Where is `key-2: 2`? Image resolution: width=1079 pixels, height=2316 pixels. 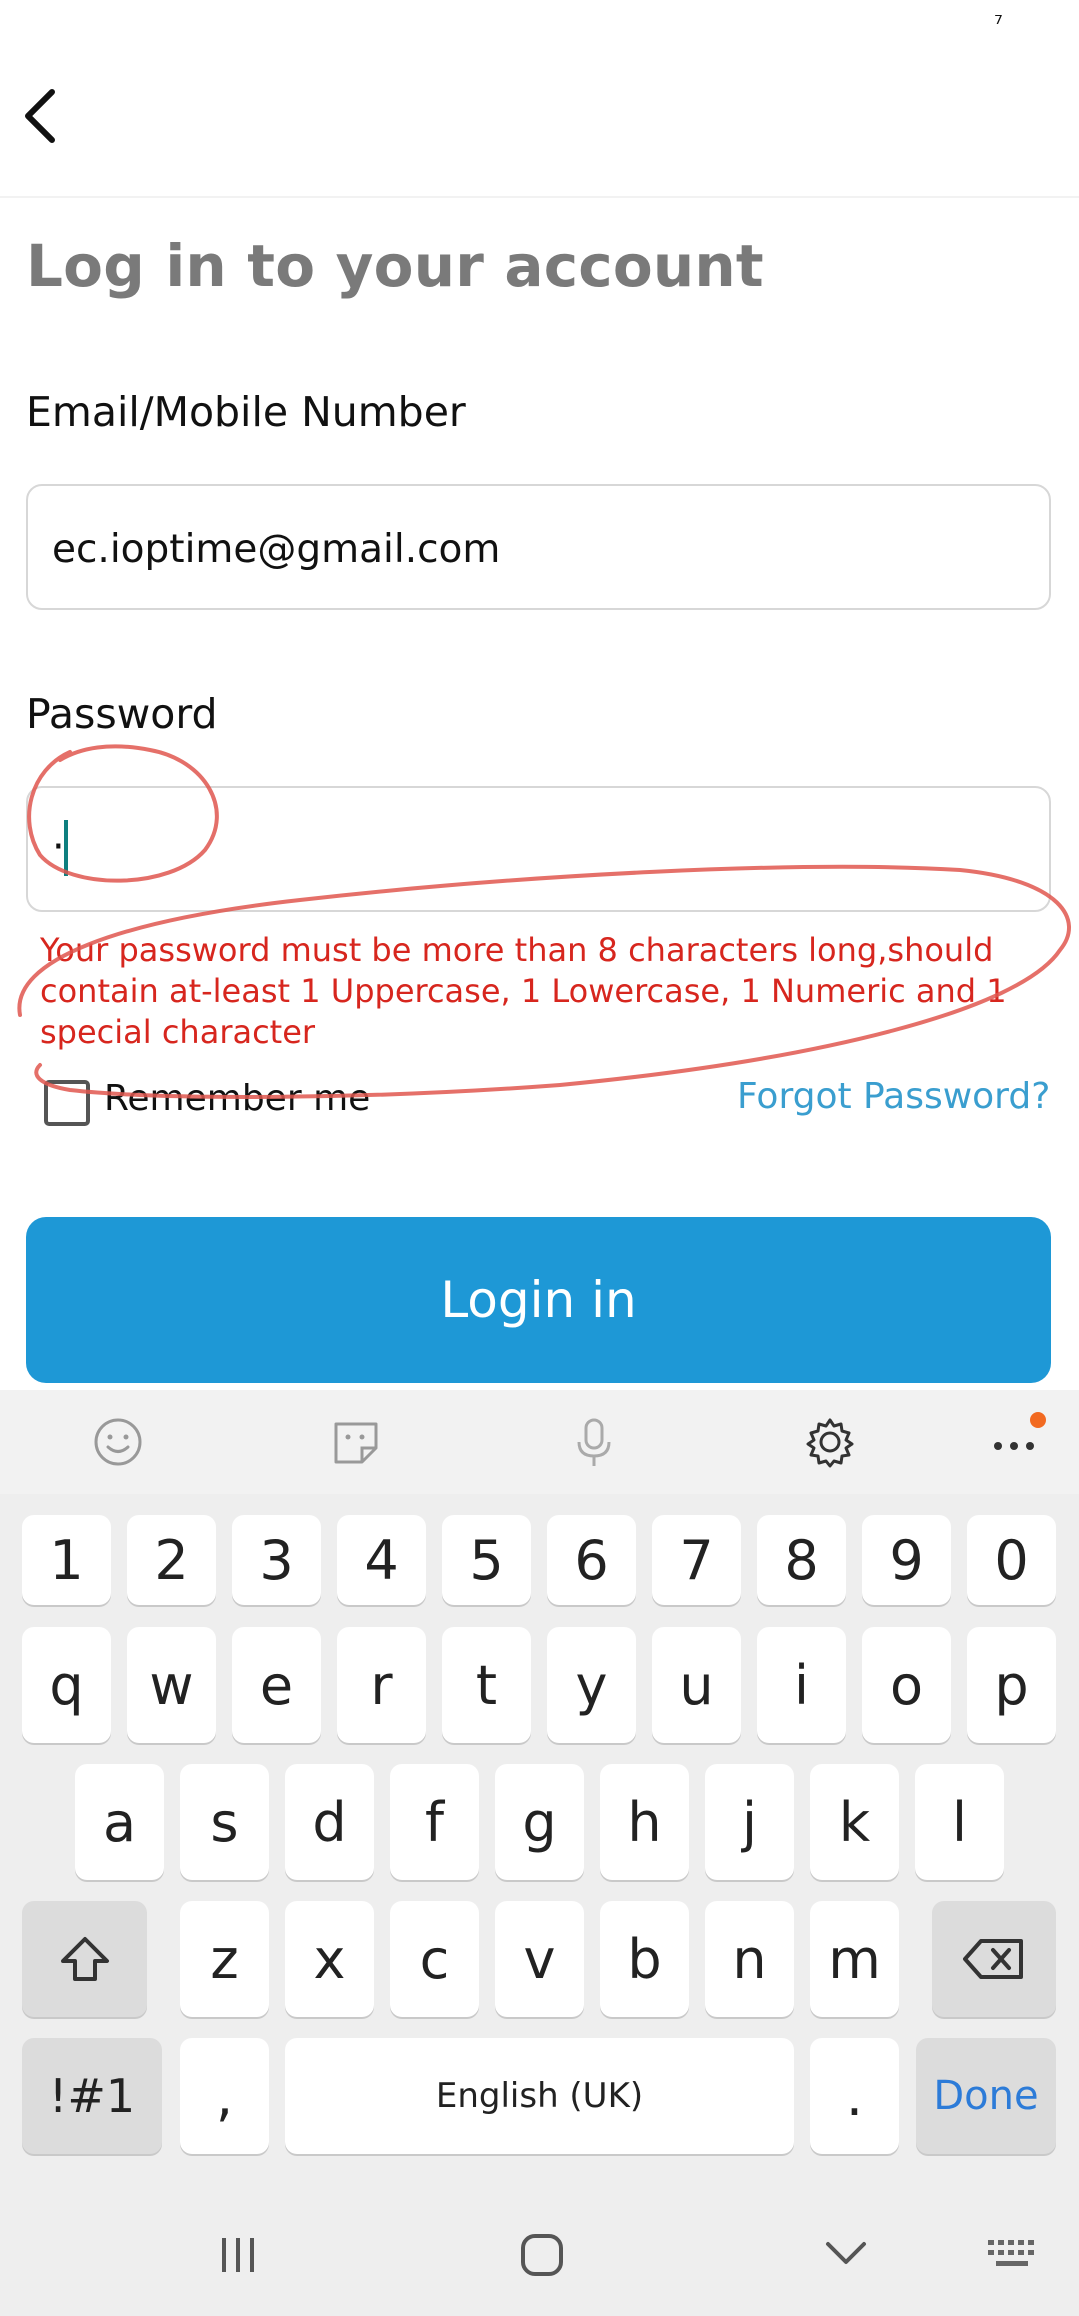 key-2: 2 is located at coordinates (171, 1560).